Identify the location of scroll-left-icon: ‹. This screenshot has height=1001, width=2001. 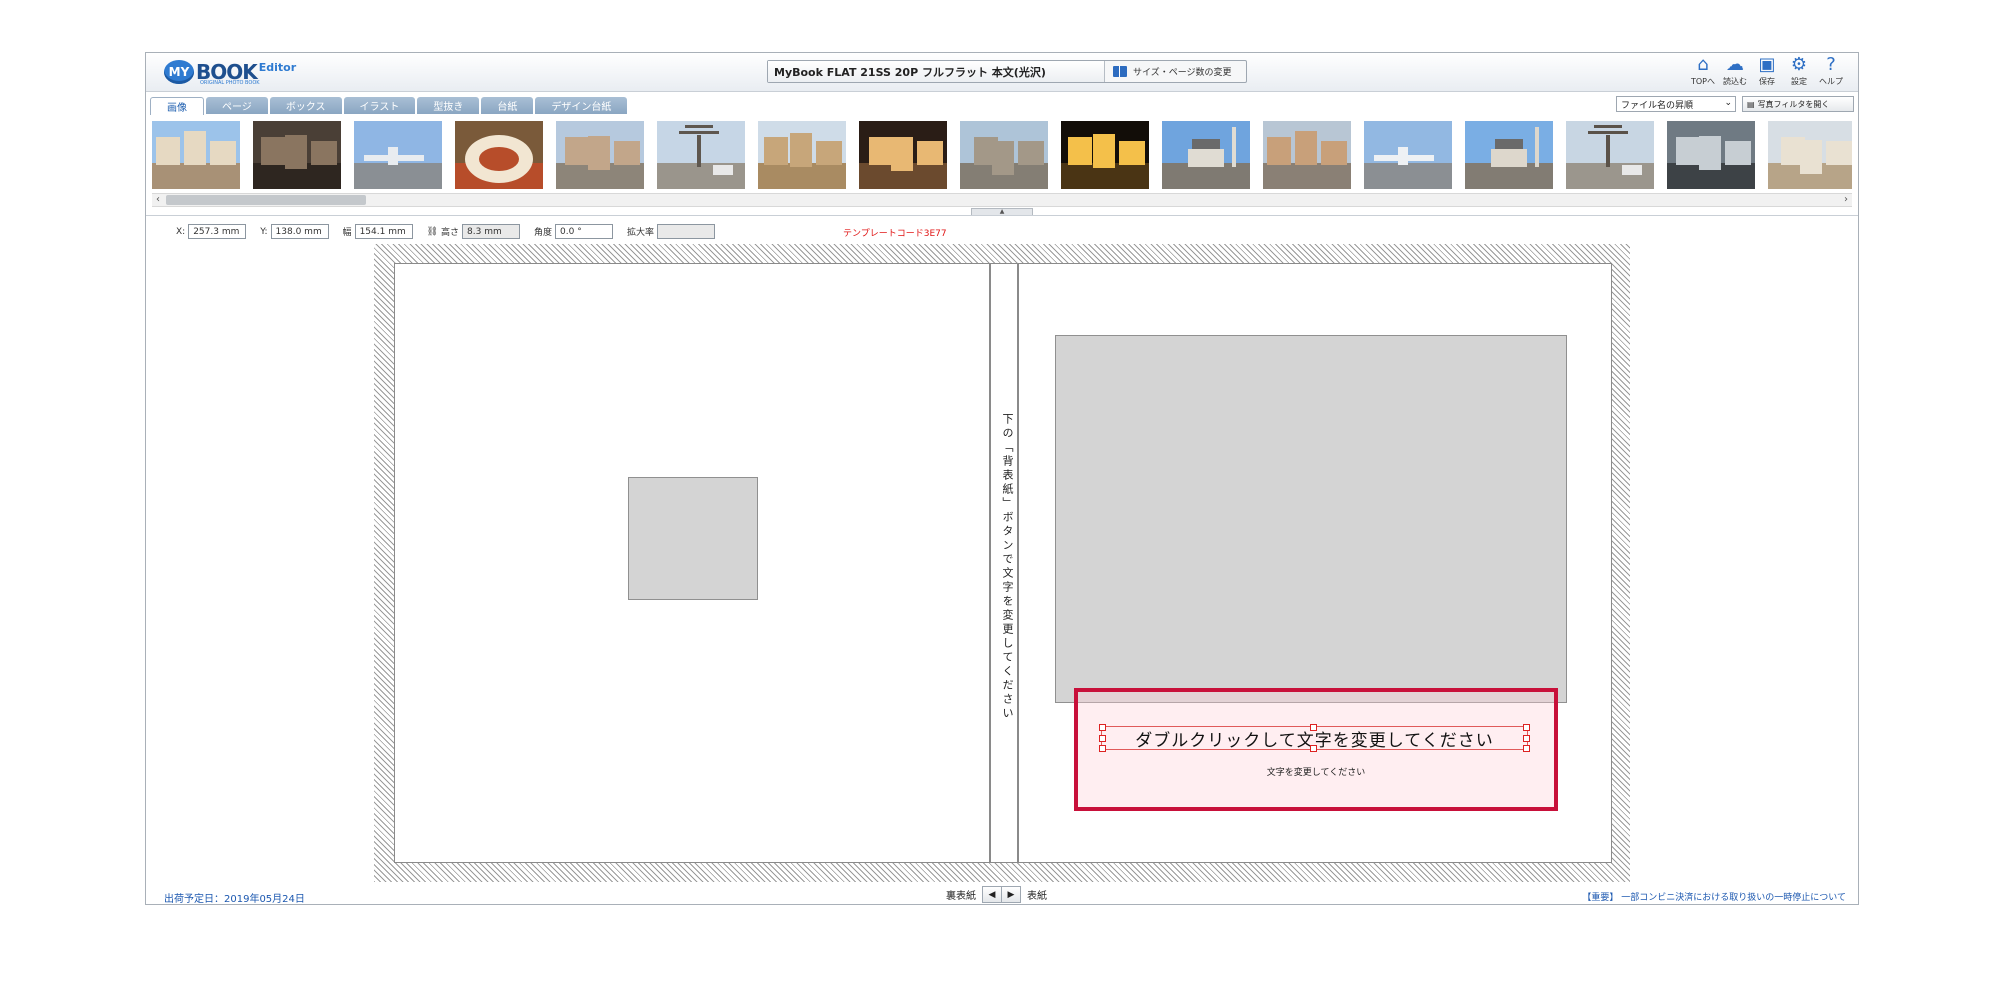
(158, 200).